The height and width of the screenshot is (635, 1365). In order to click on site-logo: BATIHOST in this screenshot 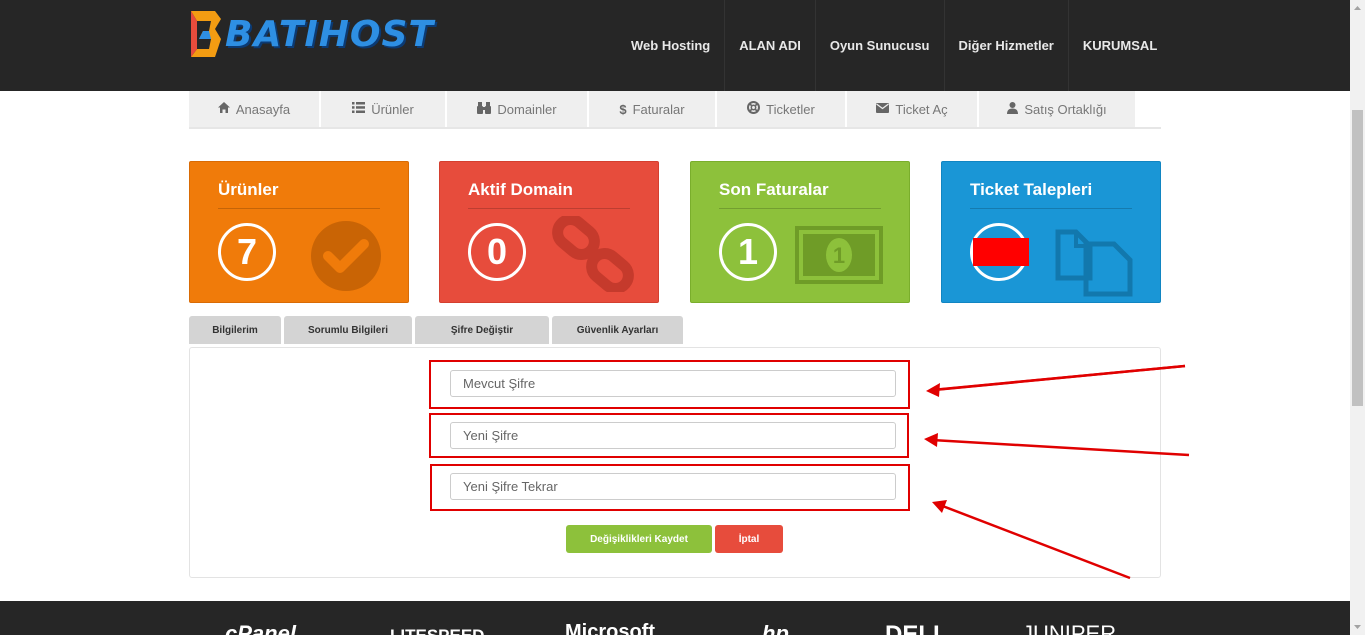, I will do `click(311, 34)`.